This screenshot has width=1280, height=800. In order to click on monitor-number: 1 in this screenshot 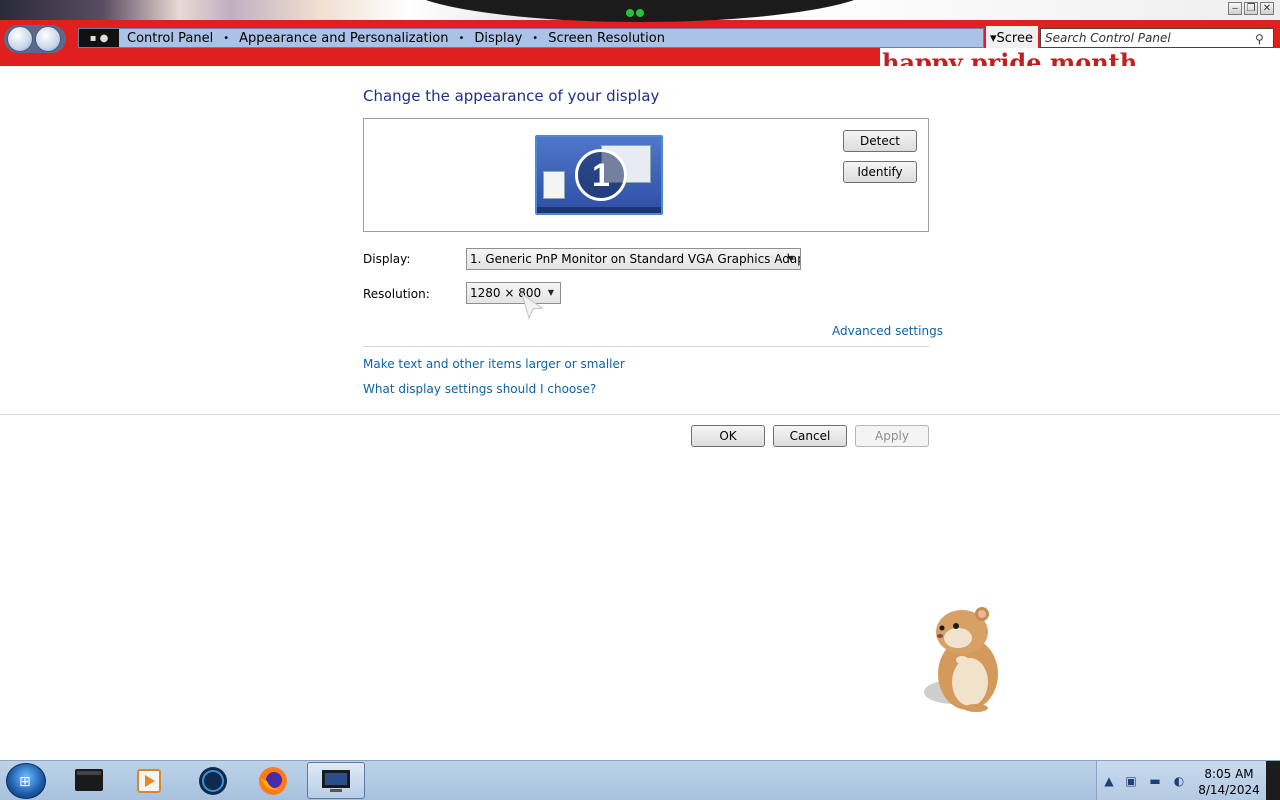, I will do `click(601, 175)`.